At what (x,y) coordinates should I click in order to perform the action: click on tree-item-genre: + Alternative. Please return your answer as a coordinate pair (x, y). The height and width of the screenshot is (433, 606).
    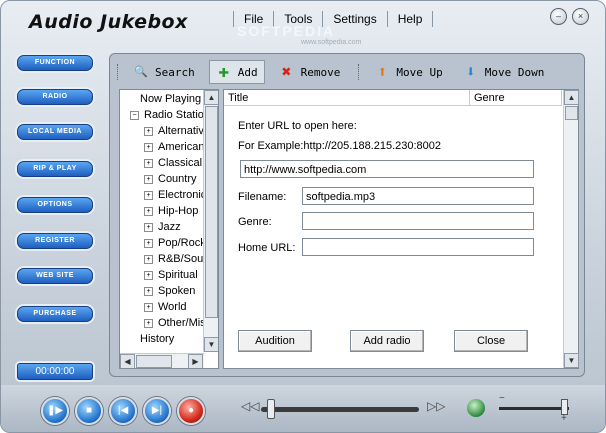
    Looking at the image, I should click on (177, 131).